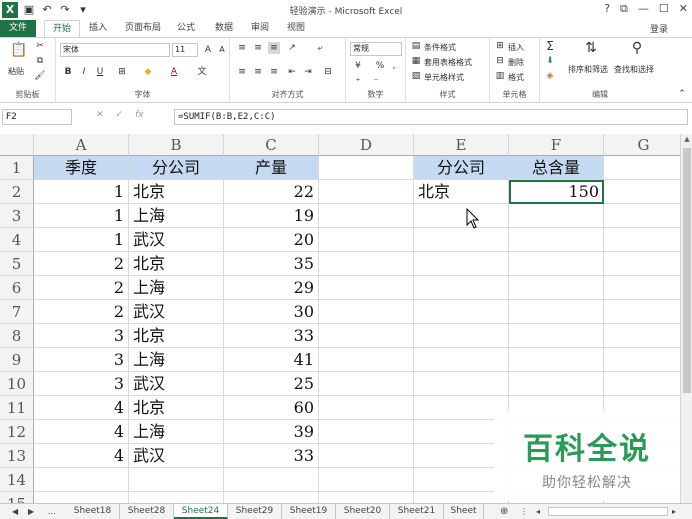 The image size is (692, 519). Describe the element at coordinates (271, 240) in the screenshot. I see `output-cell: 20` at that location.